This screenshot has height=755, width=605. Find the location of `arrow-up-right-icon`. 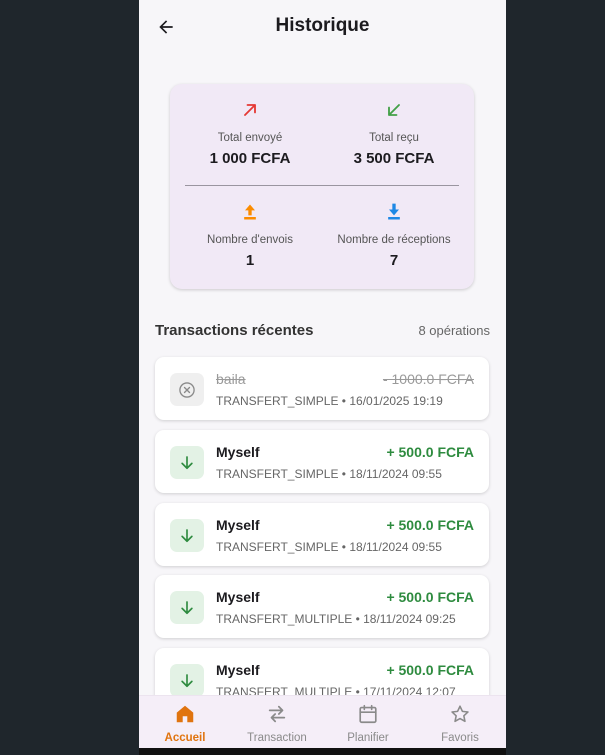

arrow-up-right-icon is located at coordinates (250, 110).